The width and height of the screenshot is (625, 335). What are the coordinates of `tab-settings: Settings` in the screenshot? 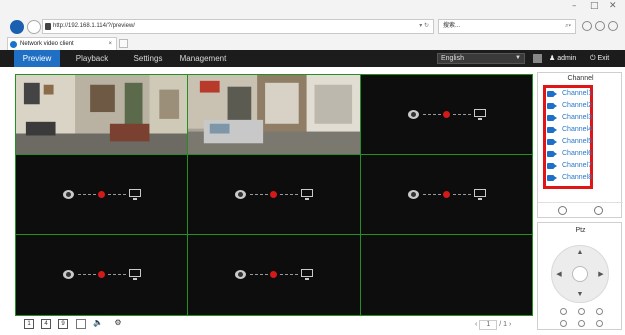 It's located at (148, 58).